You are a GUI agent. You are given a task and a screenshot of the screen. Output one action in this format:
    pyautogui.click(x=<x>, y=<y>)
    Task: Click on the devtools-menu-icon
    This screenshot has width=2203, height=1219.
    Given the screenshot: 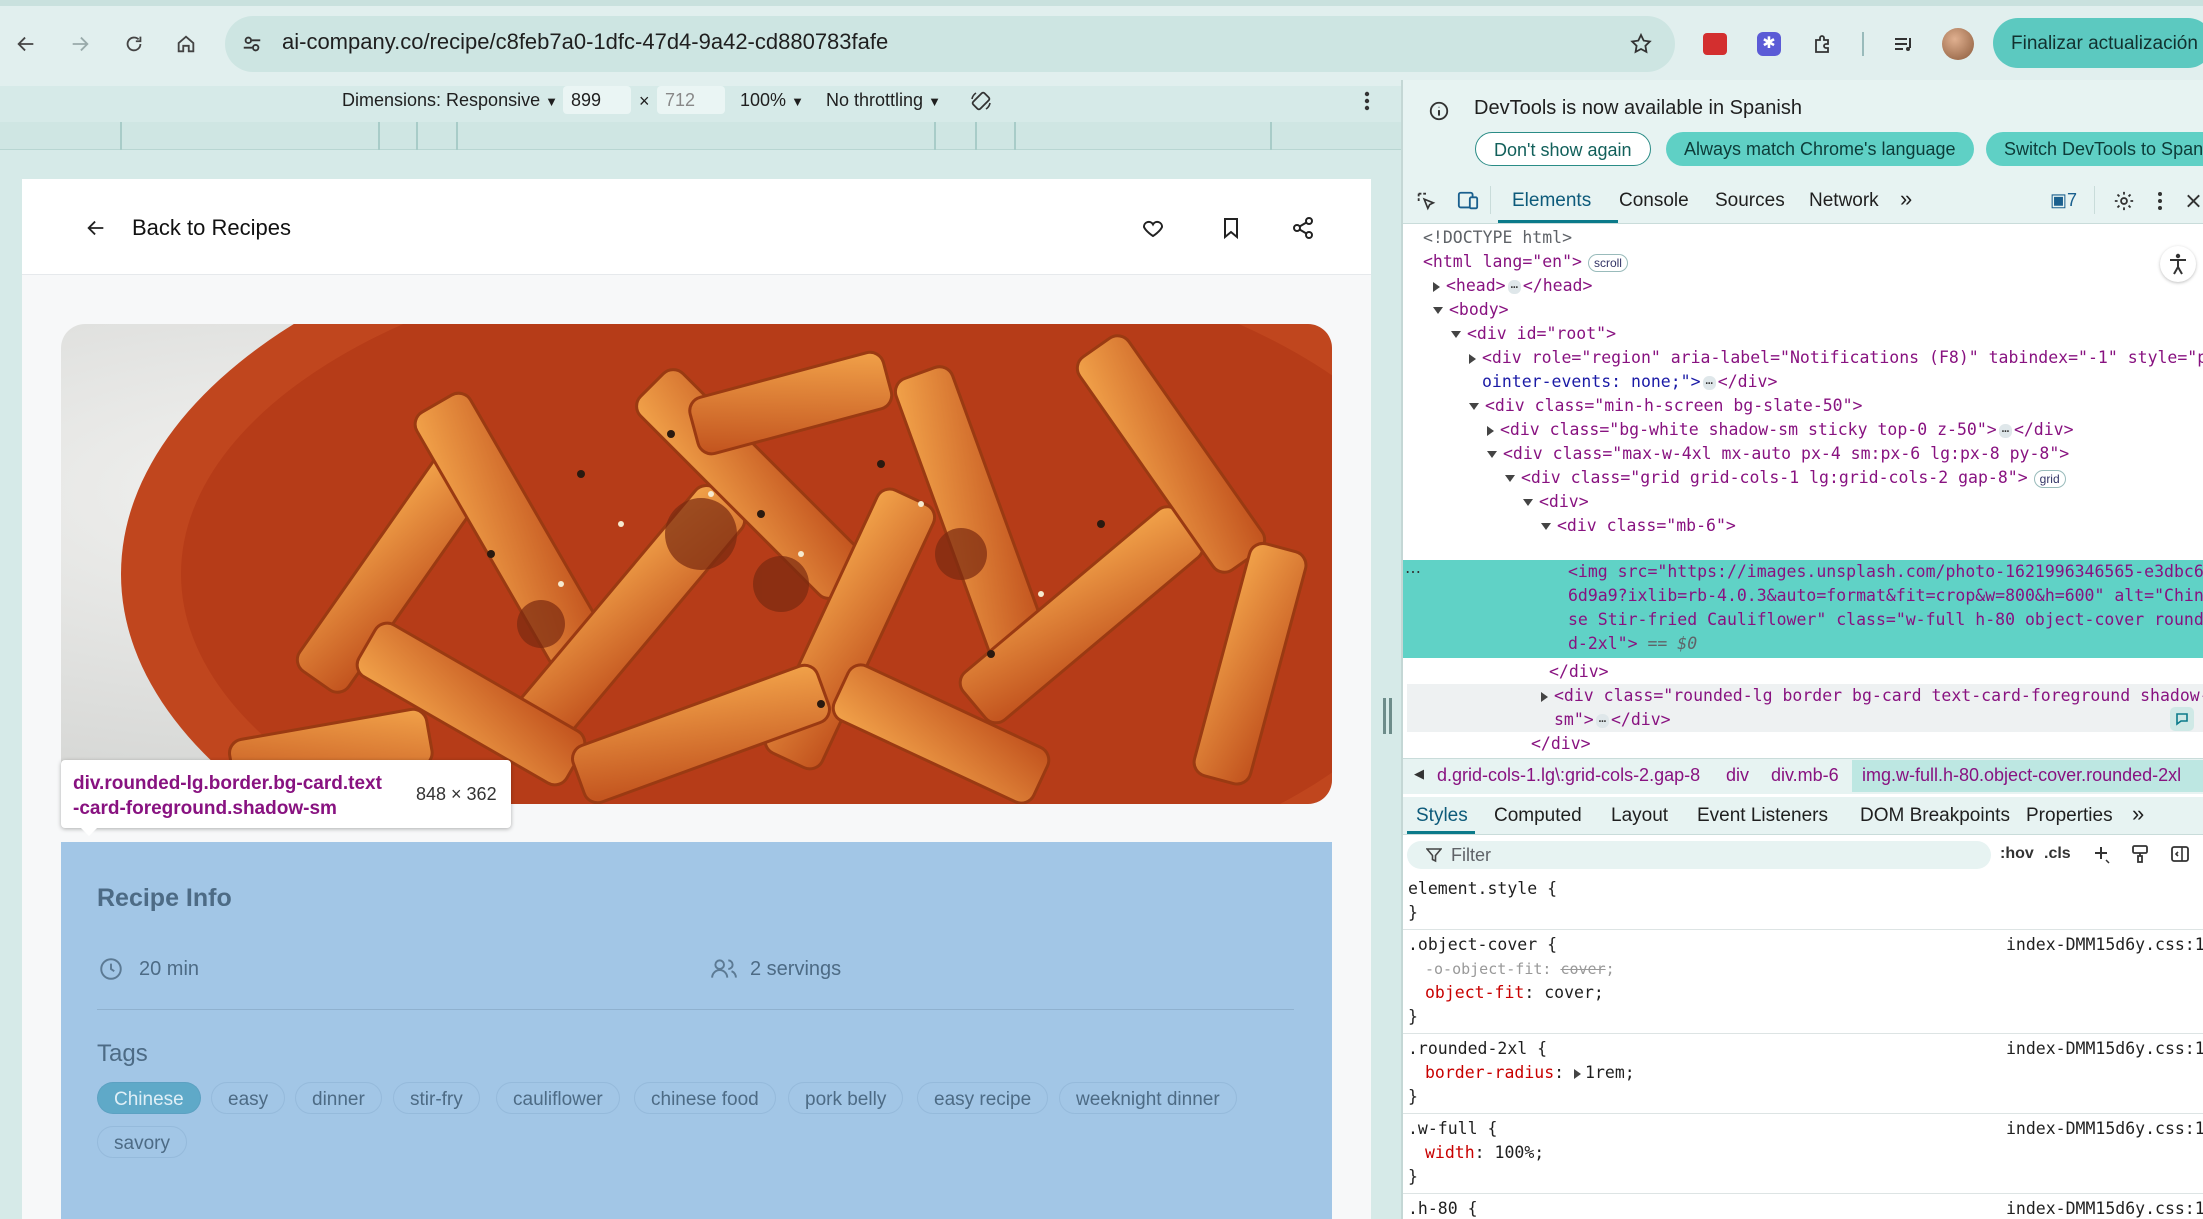 What is the action you would take?
    pyautogui.click(x=2160, y=201)
    